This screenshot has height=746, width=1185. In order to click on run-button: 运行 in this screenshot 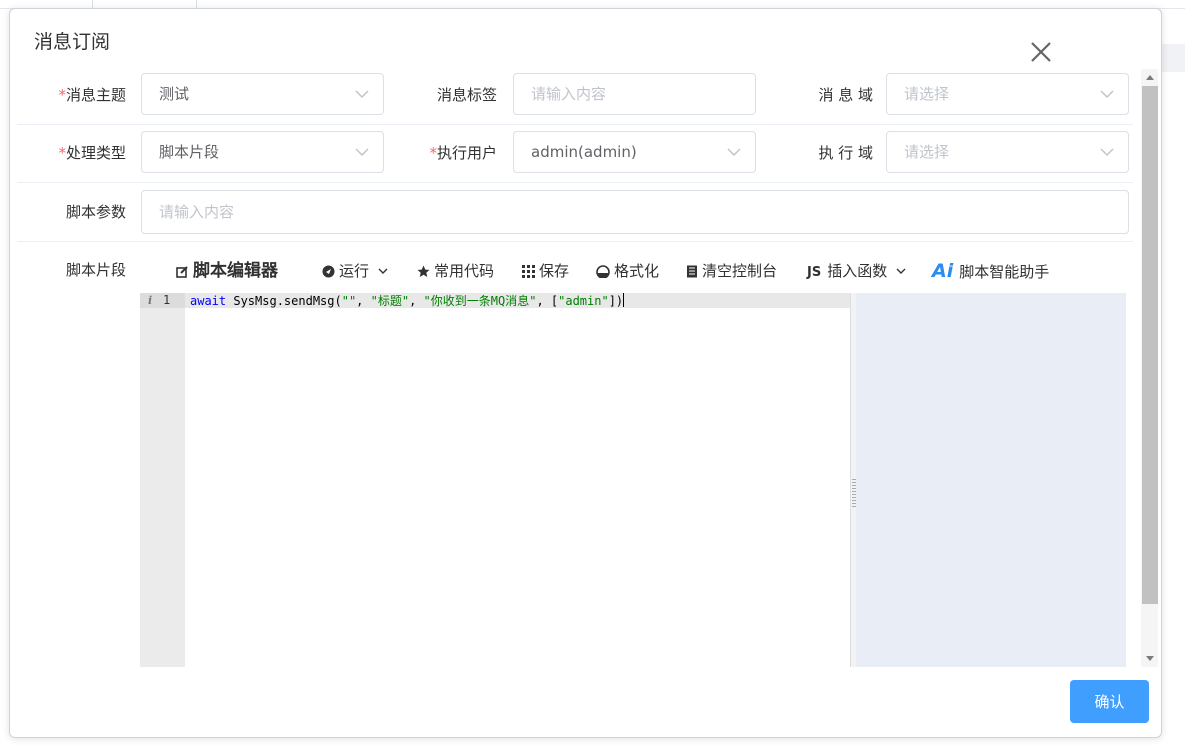, I will do `click(355, 271)`.